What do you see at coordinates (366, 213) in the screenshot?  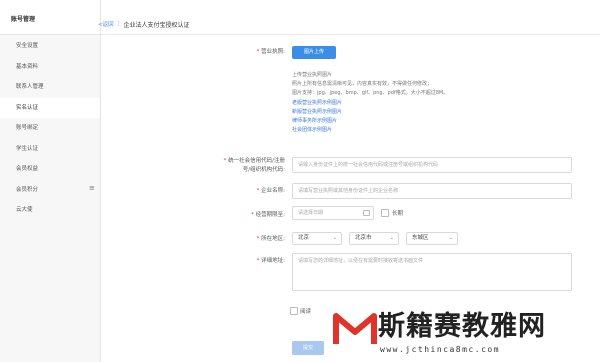 I see `calendar-icon` at bounding box center [366, 213].